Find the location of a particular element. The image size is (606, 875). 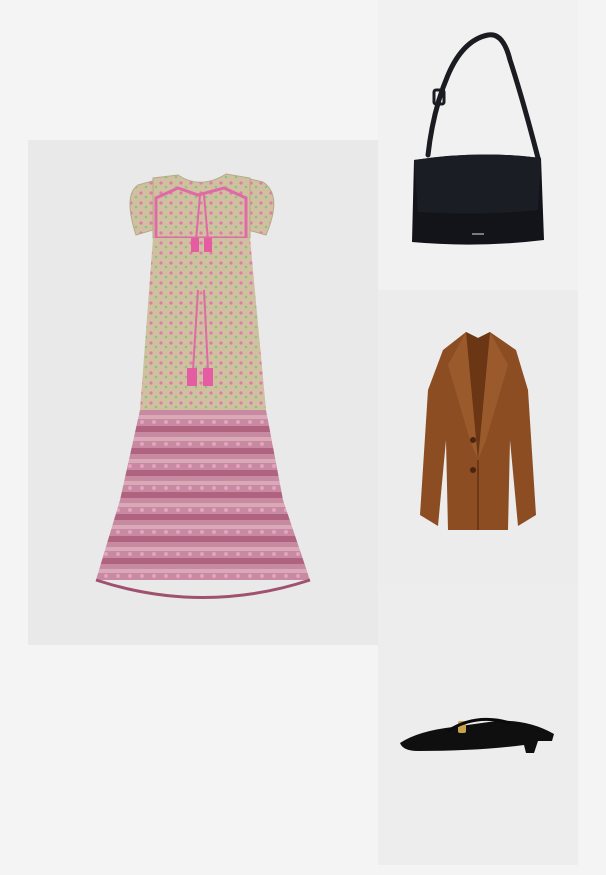

mule-image is located at coordinates (478, 725).